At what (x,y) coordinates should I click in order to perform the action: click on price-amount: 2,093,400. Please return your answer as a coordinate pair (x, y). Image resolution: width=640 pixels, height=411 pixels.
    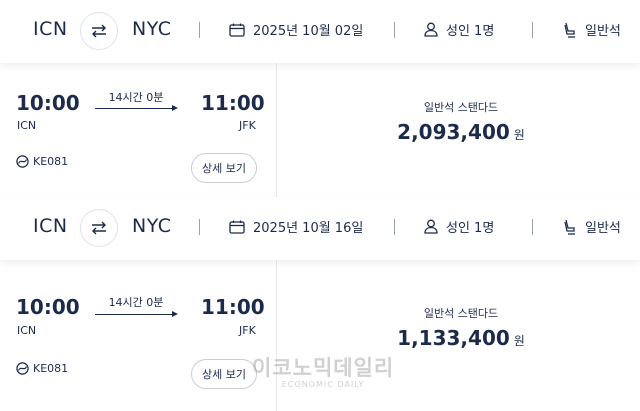
    Looking at the image, I should click on (453, 132).